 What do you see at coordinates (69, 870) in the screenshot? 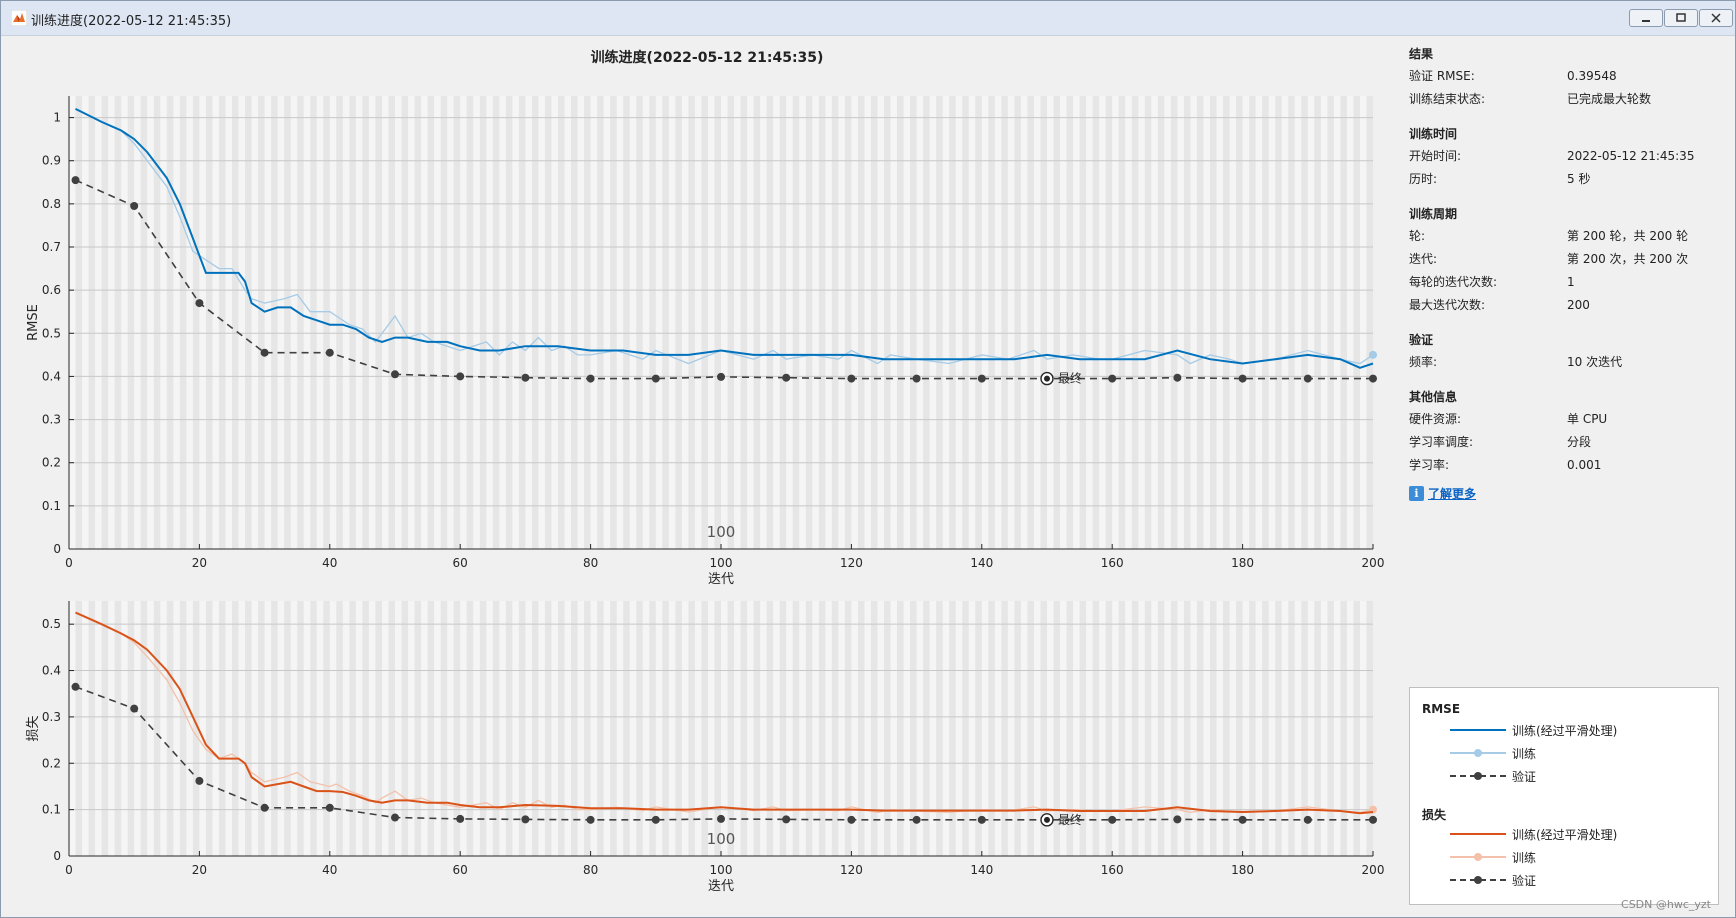
I see `loss-x-tick-label: 0` at bounding box center [69, 870].